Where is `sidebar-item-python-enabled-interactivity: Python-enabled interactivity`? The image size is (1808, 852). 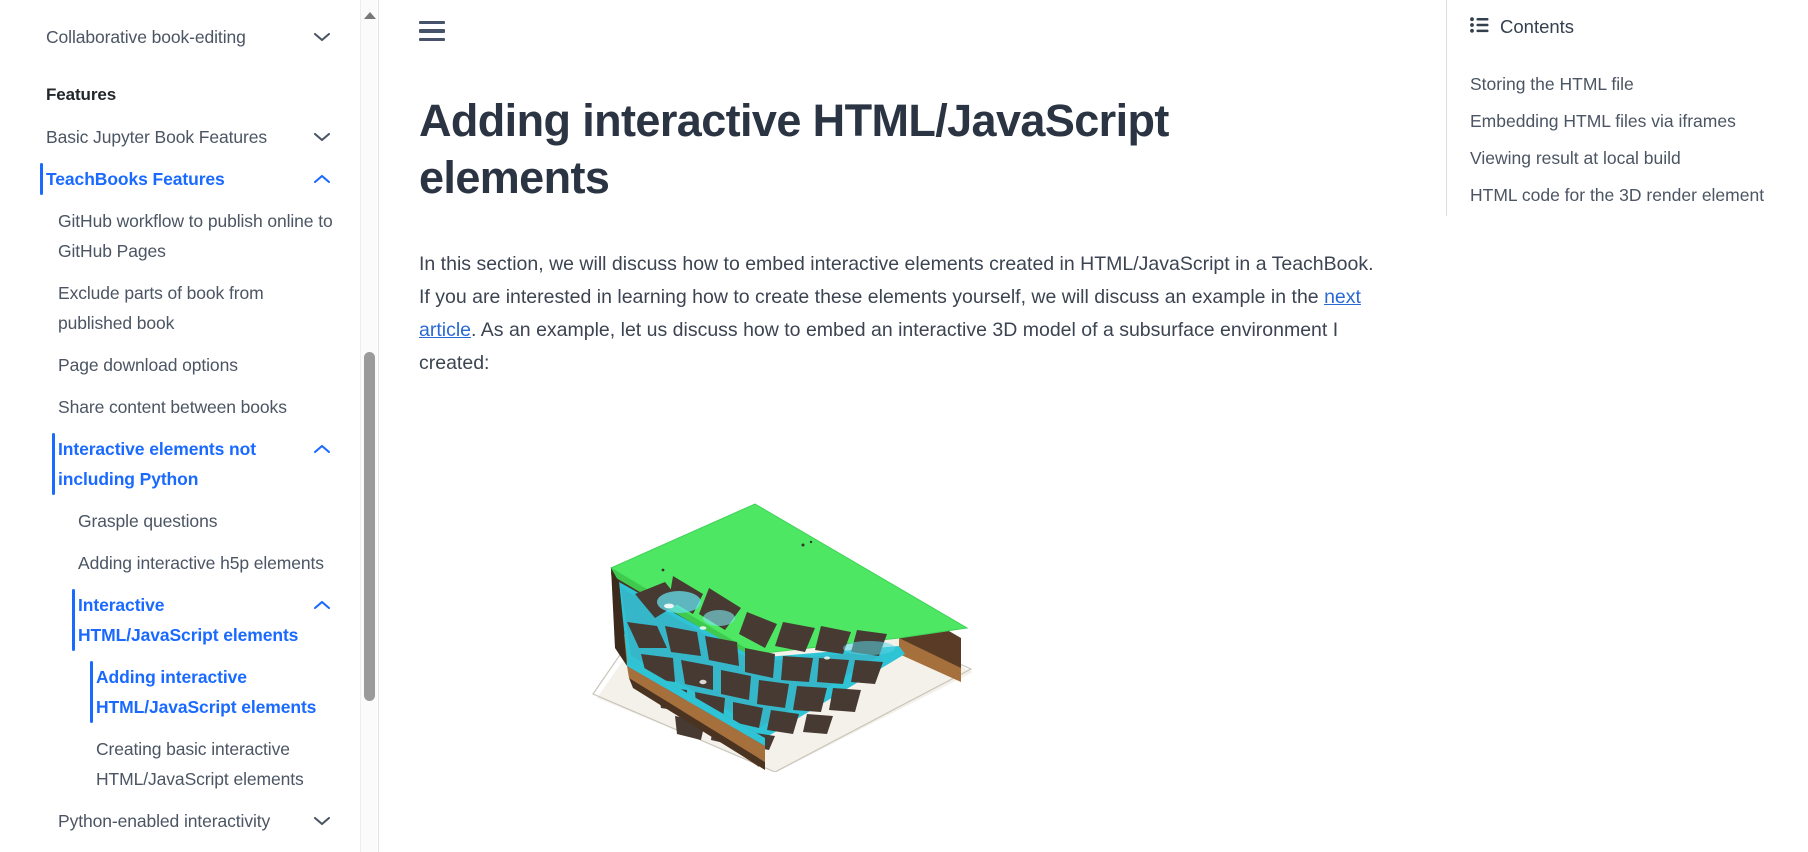
sidebar-item-python-enabled-interactivity: Python-enabled interactivity is located at coordinates (180, 821).